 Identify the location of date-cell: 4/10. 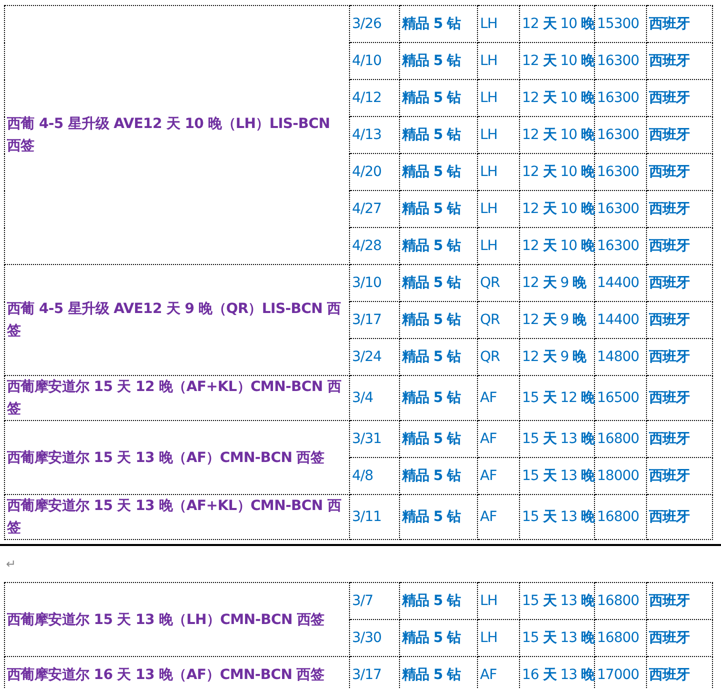
(375, 61).